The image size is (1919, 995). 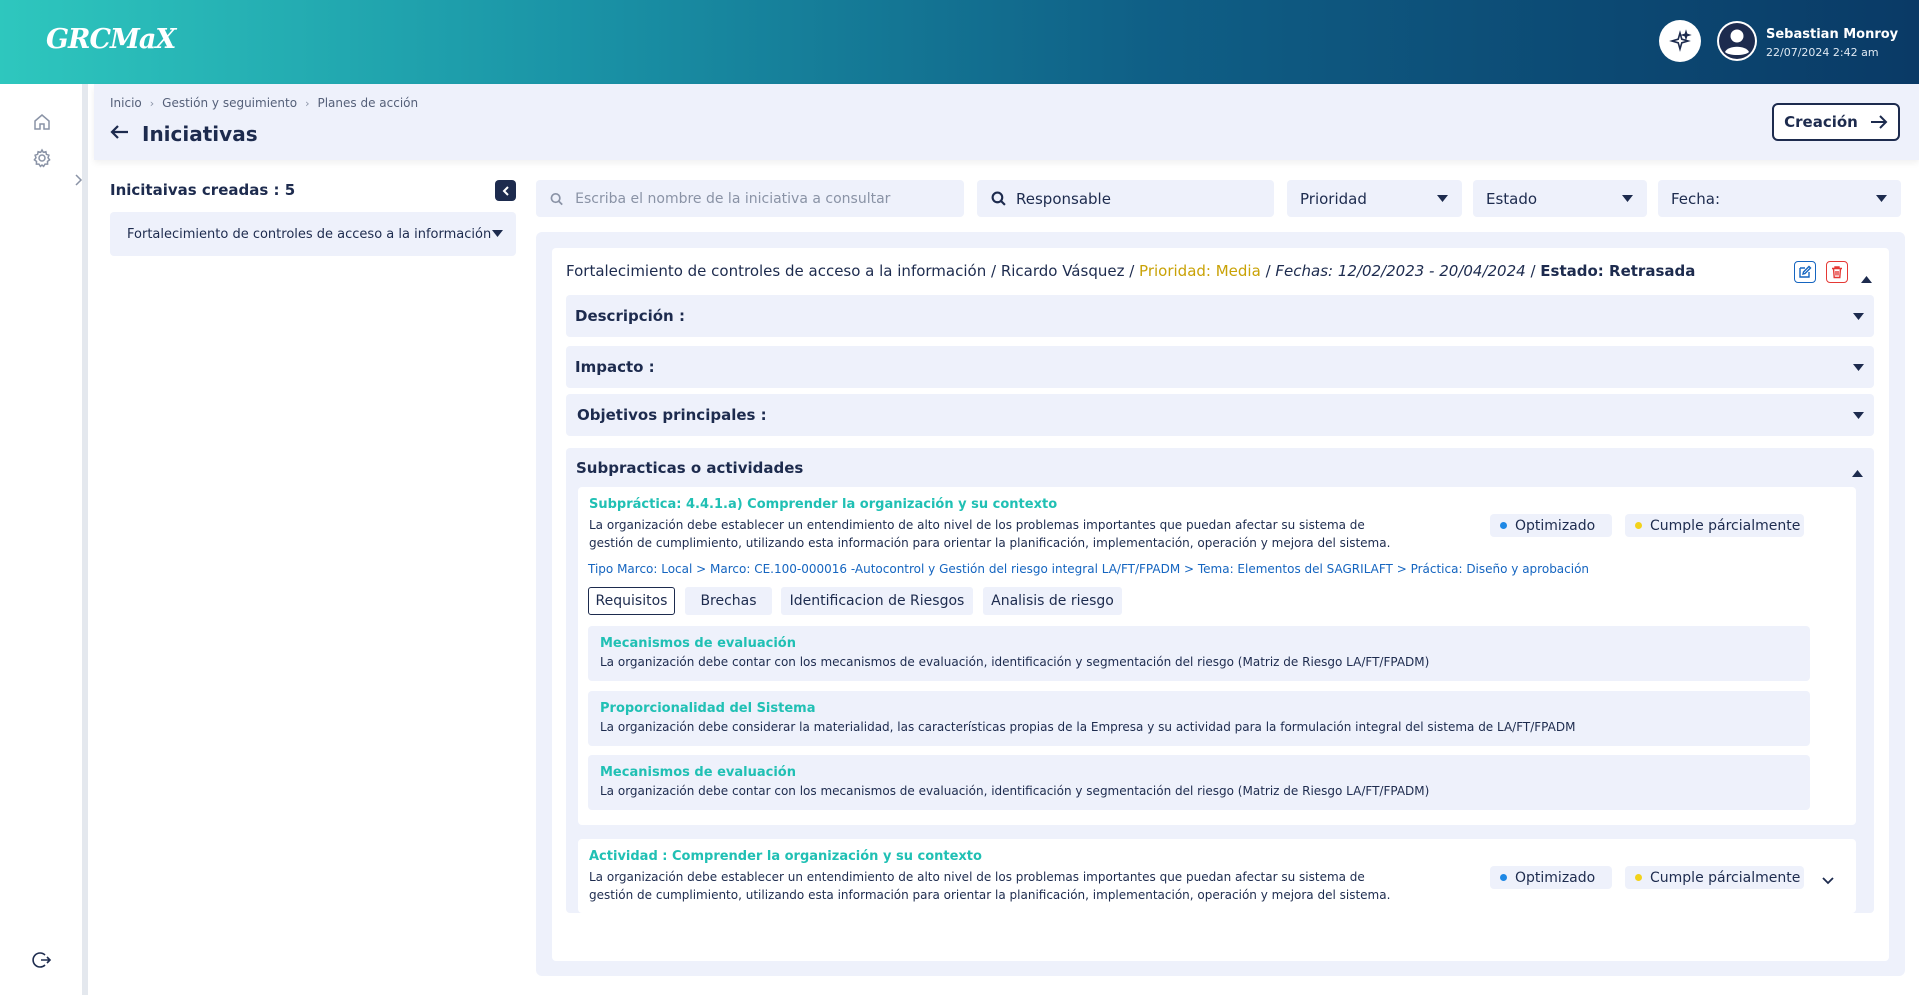 What do you see at coordinates (1560, 198) in the screenshot?
I see `estado-filter: Estado` at bounding box center [1560, 198].